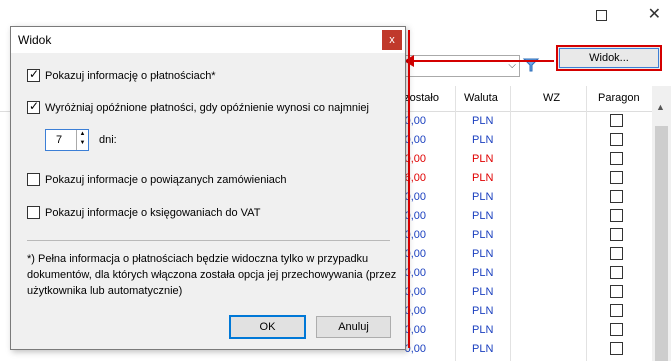 The width and height of the screenshot is (671, 361). I want to click on option-platnosci: Pokazuj informację o płatnościach*, so click(121, 74).